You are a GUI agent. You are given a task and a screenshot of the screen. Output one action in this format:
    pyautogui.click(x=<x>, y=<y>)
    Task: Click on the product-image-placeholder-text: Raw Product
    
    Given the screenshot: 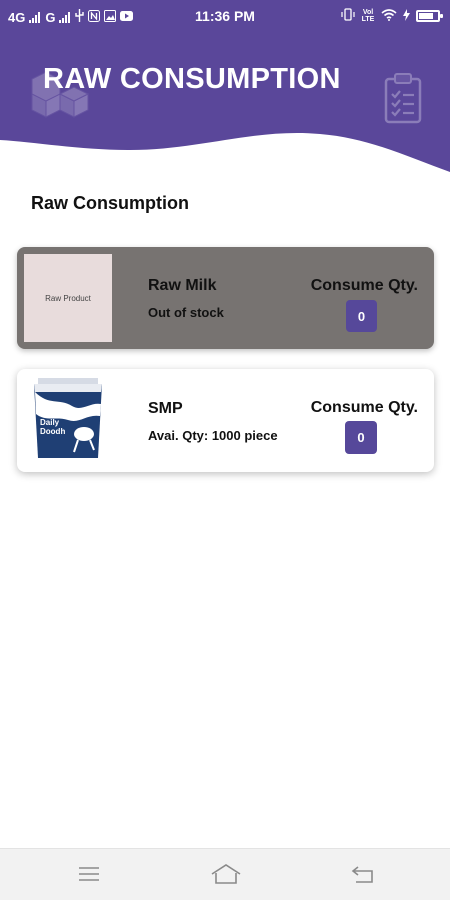 What is the action you would take?
    pyautogui.click(x=68, y=298)
    